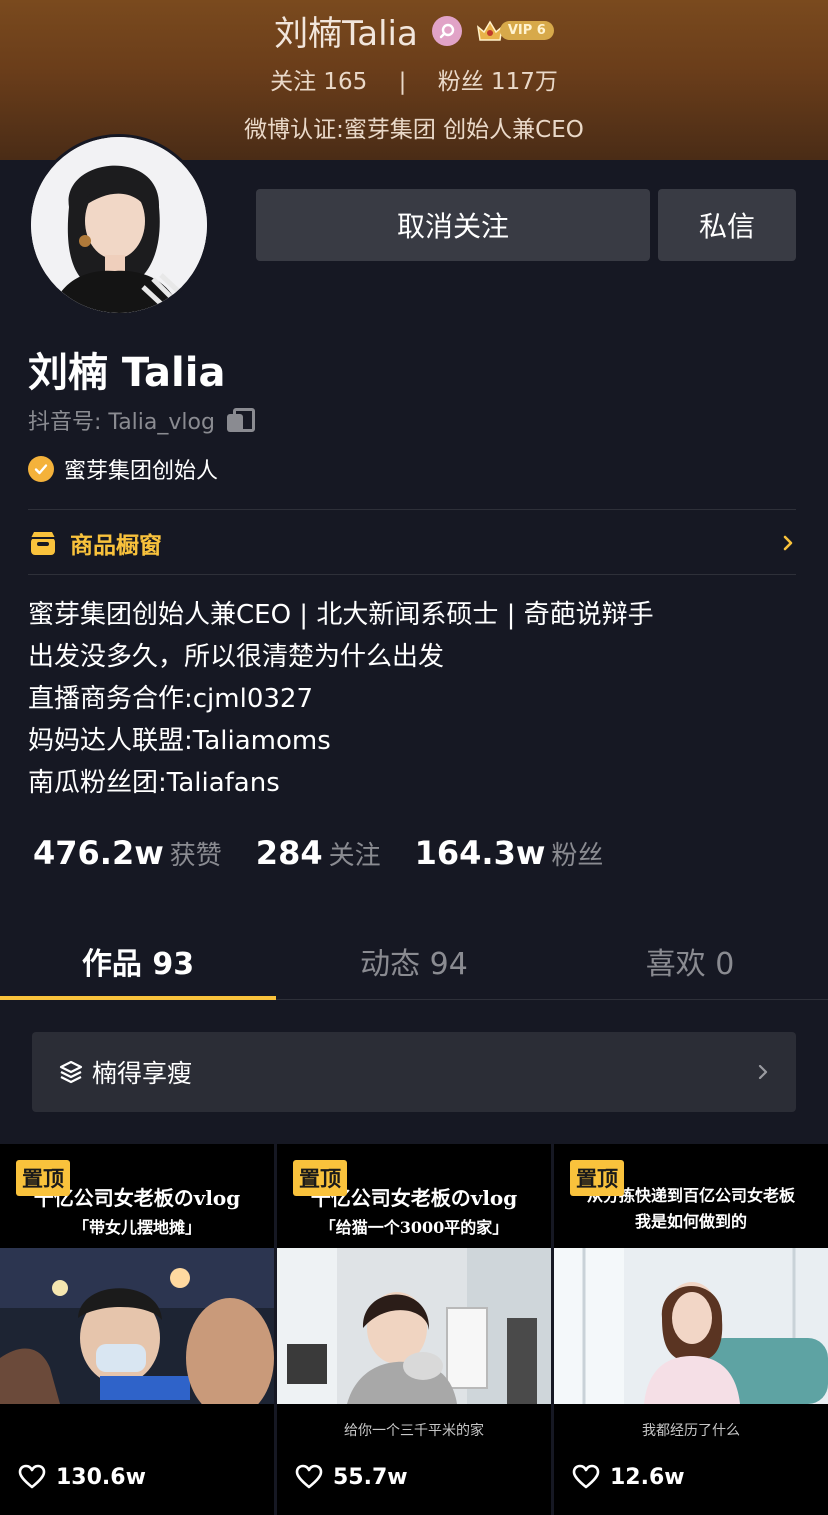  I want to click on bio-line: 出发没多久，所以很清楚为什么出发, so click(236, 657).